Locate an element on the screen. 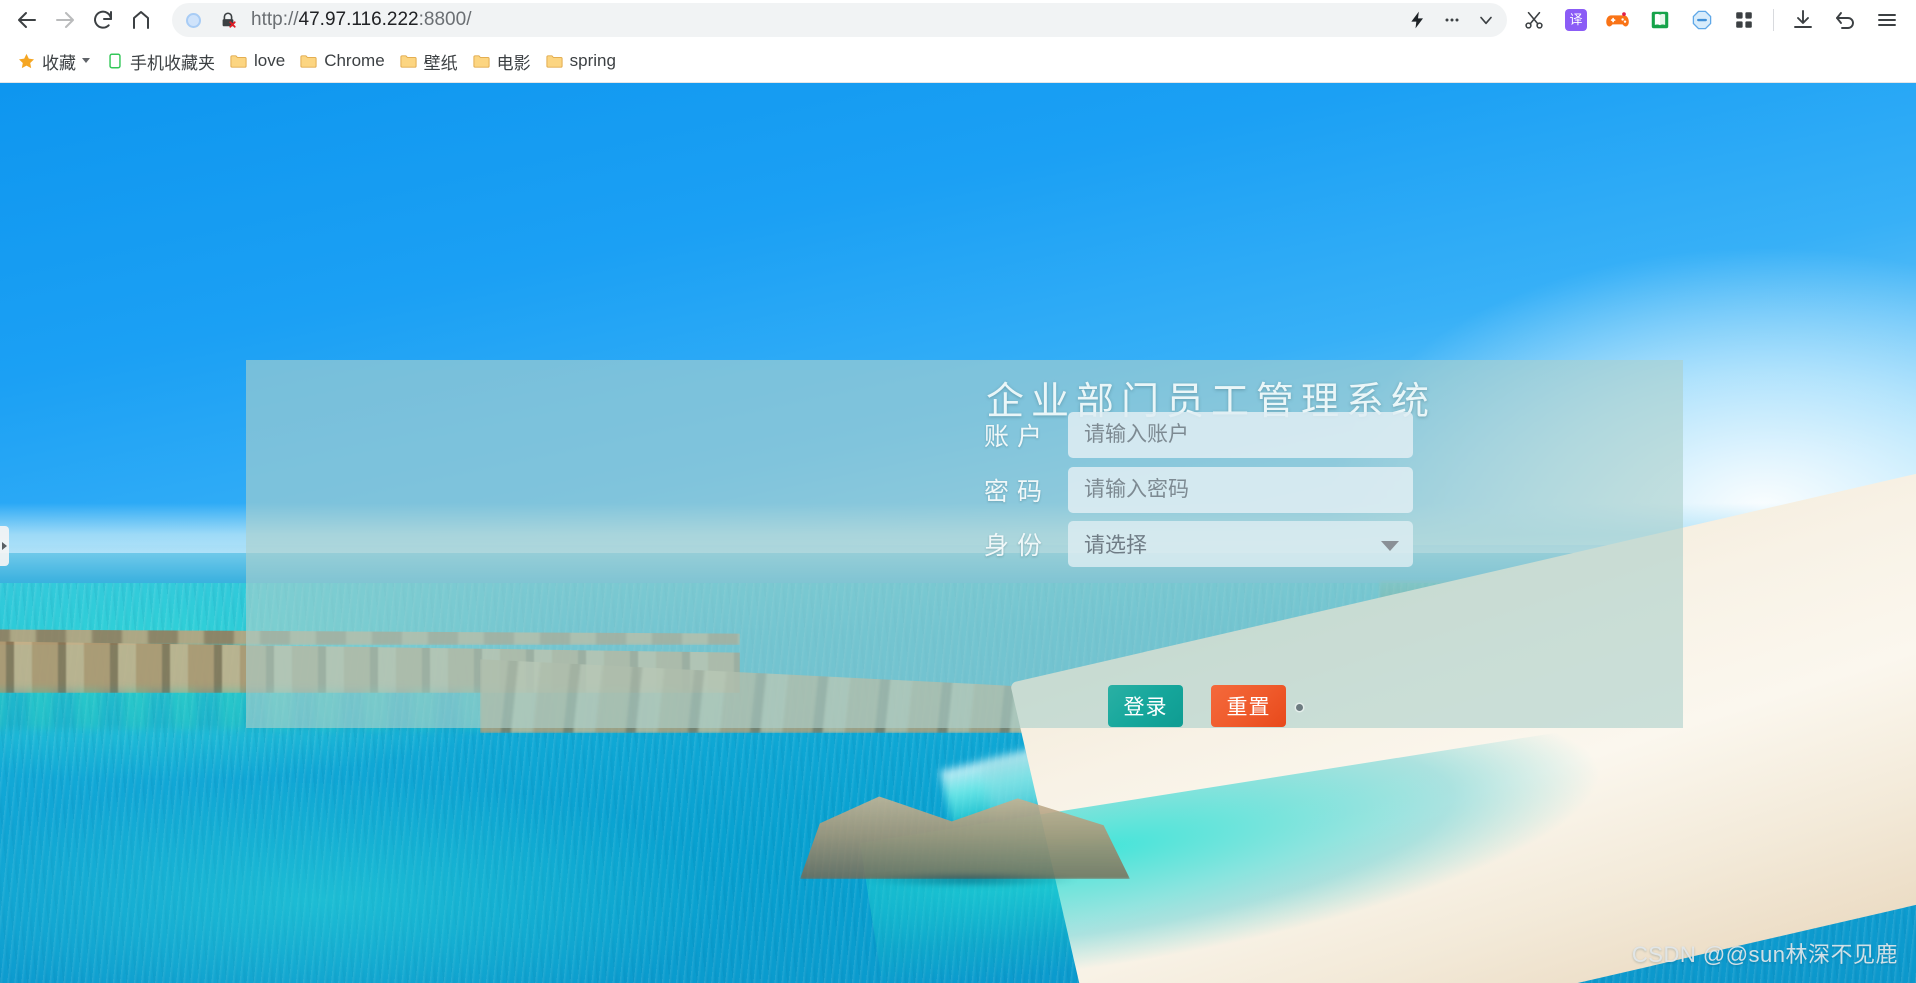  toolbar-divider is located at coordinates (1773, 20).